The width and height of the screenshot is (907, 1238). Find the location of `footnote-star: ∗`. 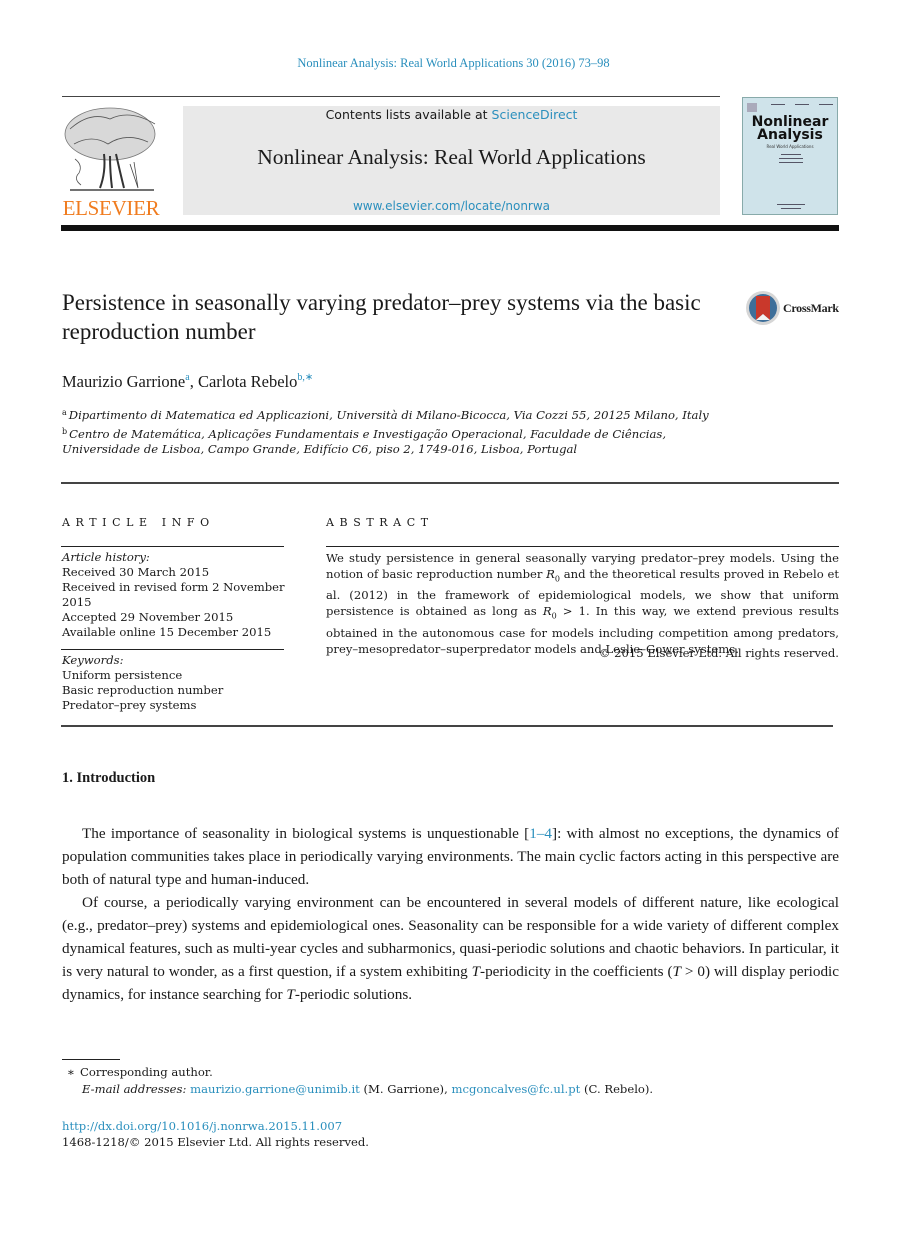

footnote-star: ∗ is located at coordinates (71, 1072).